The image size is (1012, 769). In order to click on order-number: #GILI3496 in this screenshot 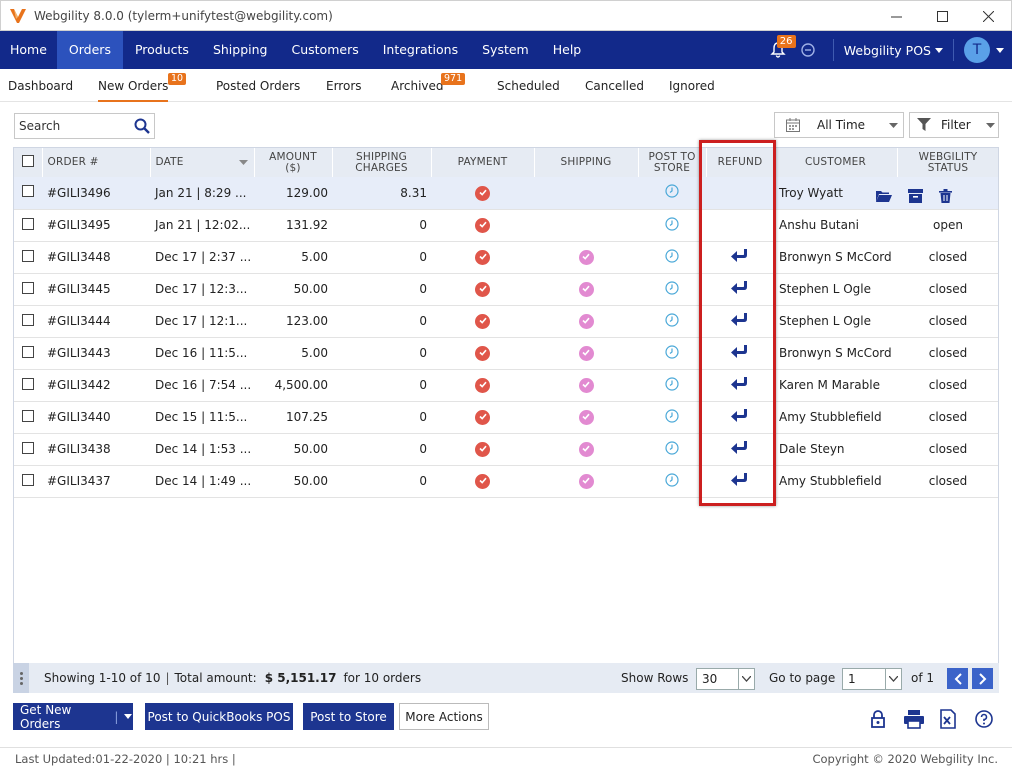, I will do `click(96, 193)`.